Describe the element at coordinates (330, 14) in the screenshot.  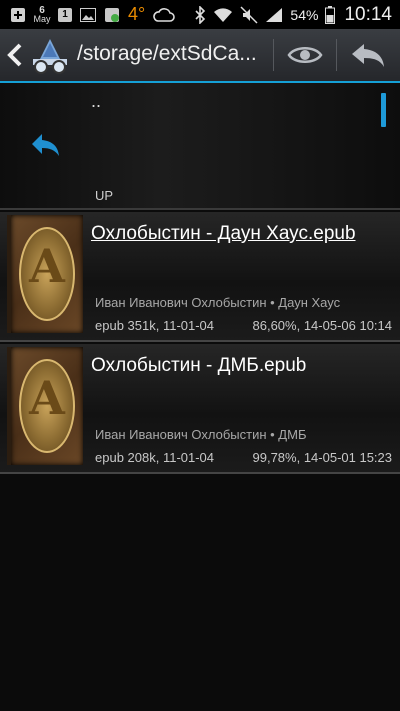
I see `battery-icon` at that location.